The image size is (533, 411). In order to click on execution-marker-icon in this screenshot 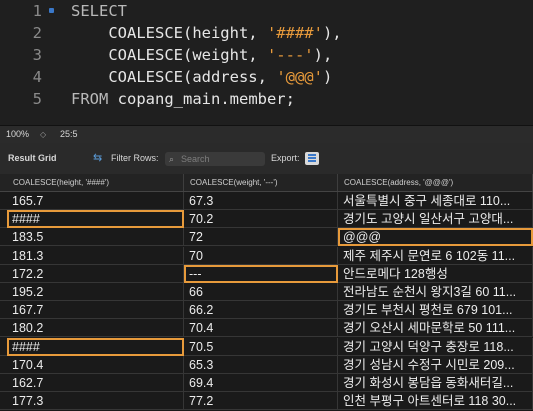, I will do `click(51, 10)`.